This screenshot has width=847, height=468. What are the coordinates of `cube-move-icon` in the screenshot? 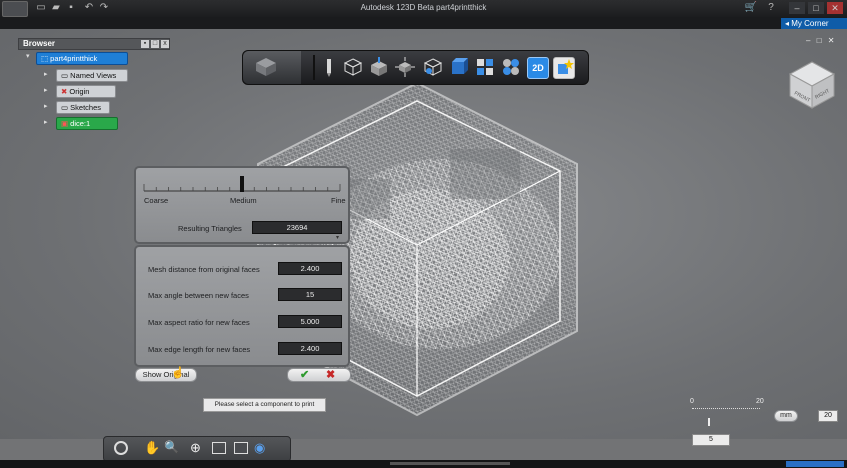 It's located at (379, 67).